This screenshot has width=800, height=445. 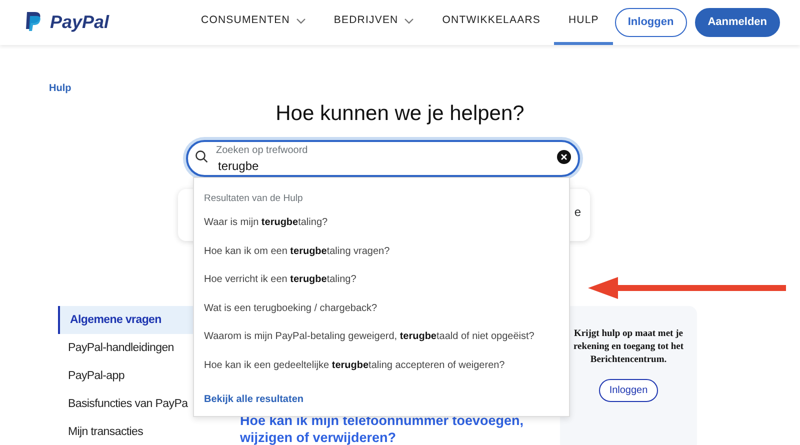 What do you see at coordinates (386, 258) in the screenshot?
I see `suggestion-link: Hoe kan ik om een terugbetaling vragen?` at bounding box center [386, 258].